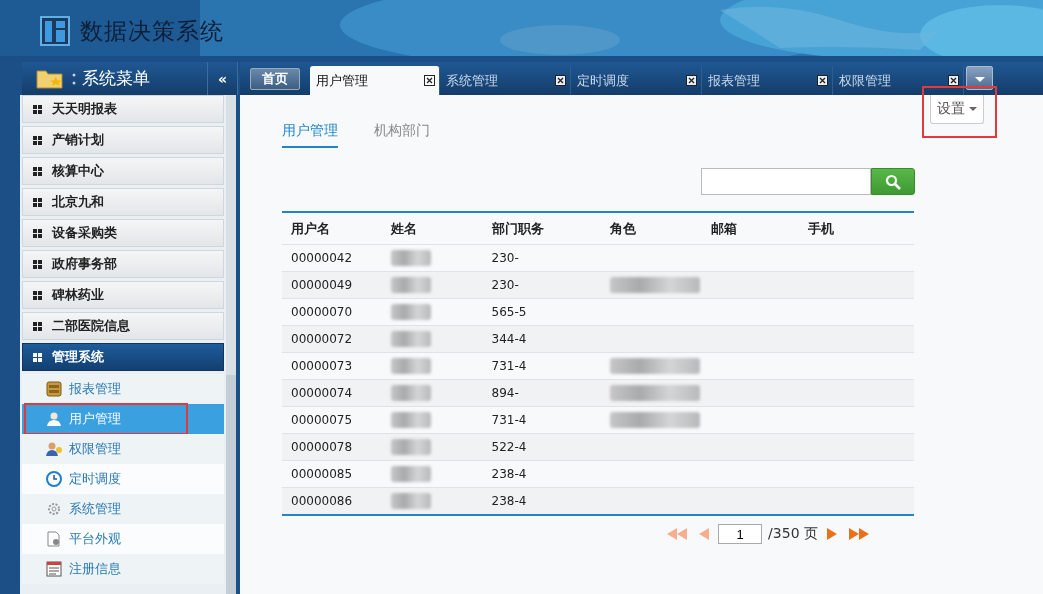  Describe the element at coordinates (123, 140) in the screenshot. I see `menu-group: 产销计划` at that location.